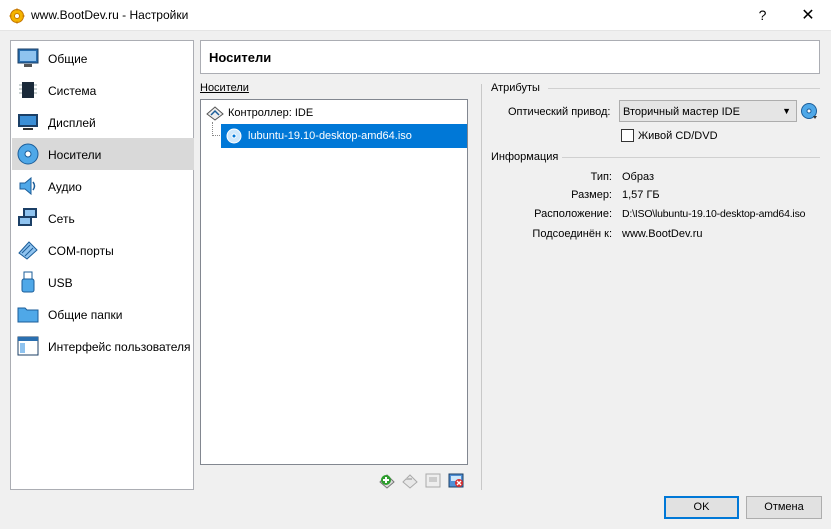 This screenshot has height=529, width=831. Describe the element at coordinates (681, 112) in the screenshot. I see `optical-drive-value: Вторичный мастер IDE` at that location.